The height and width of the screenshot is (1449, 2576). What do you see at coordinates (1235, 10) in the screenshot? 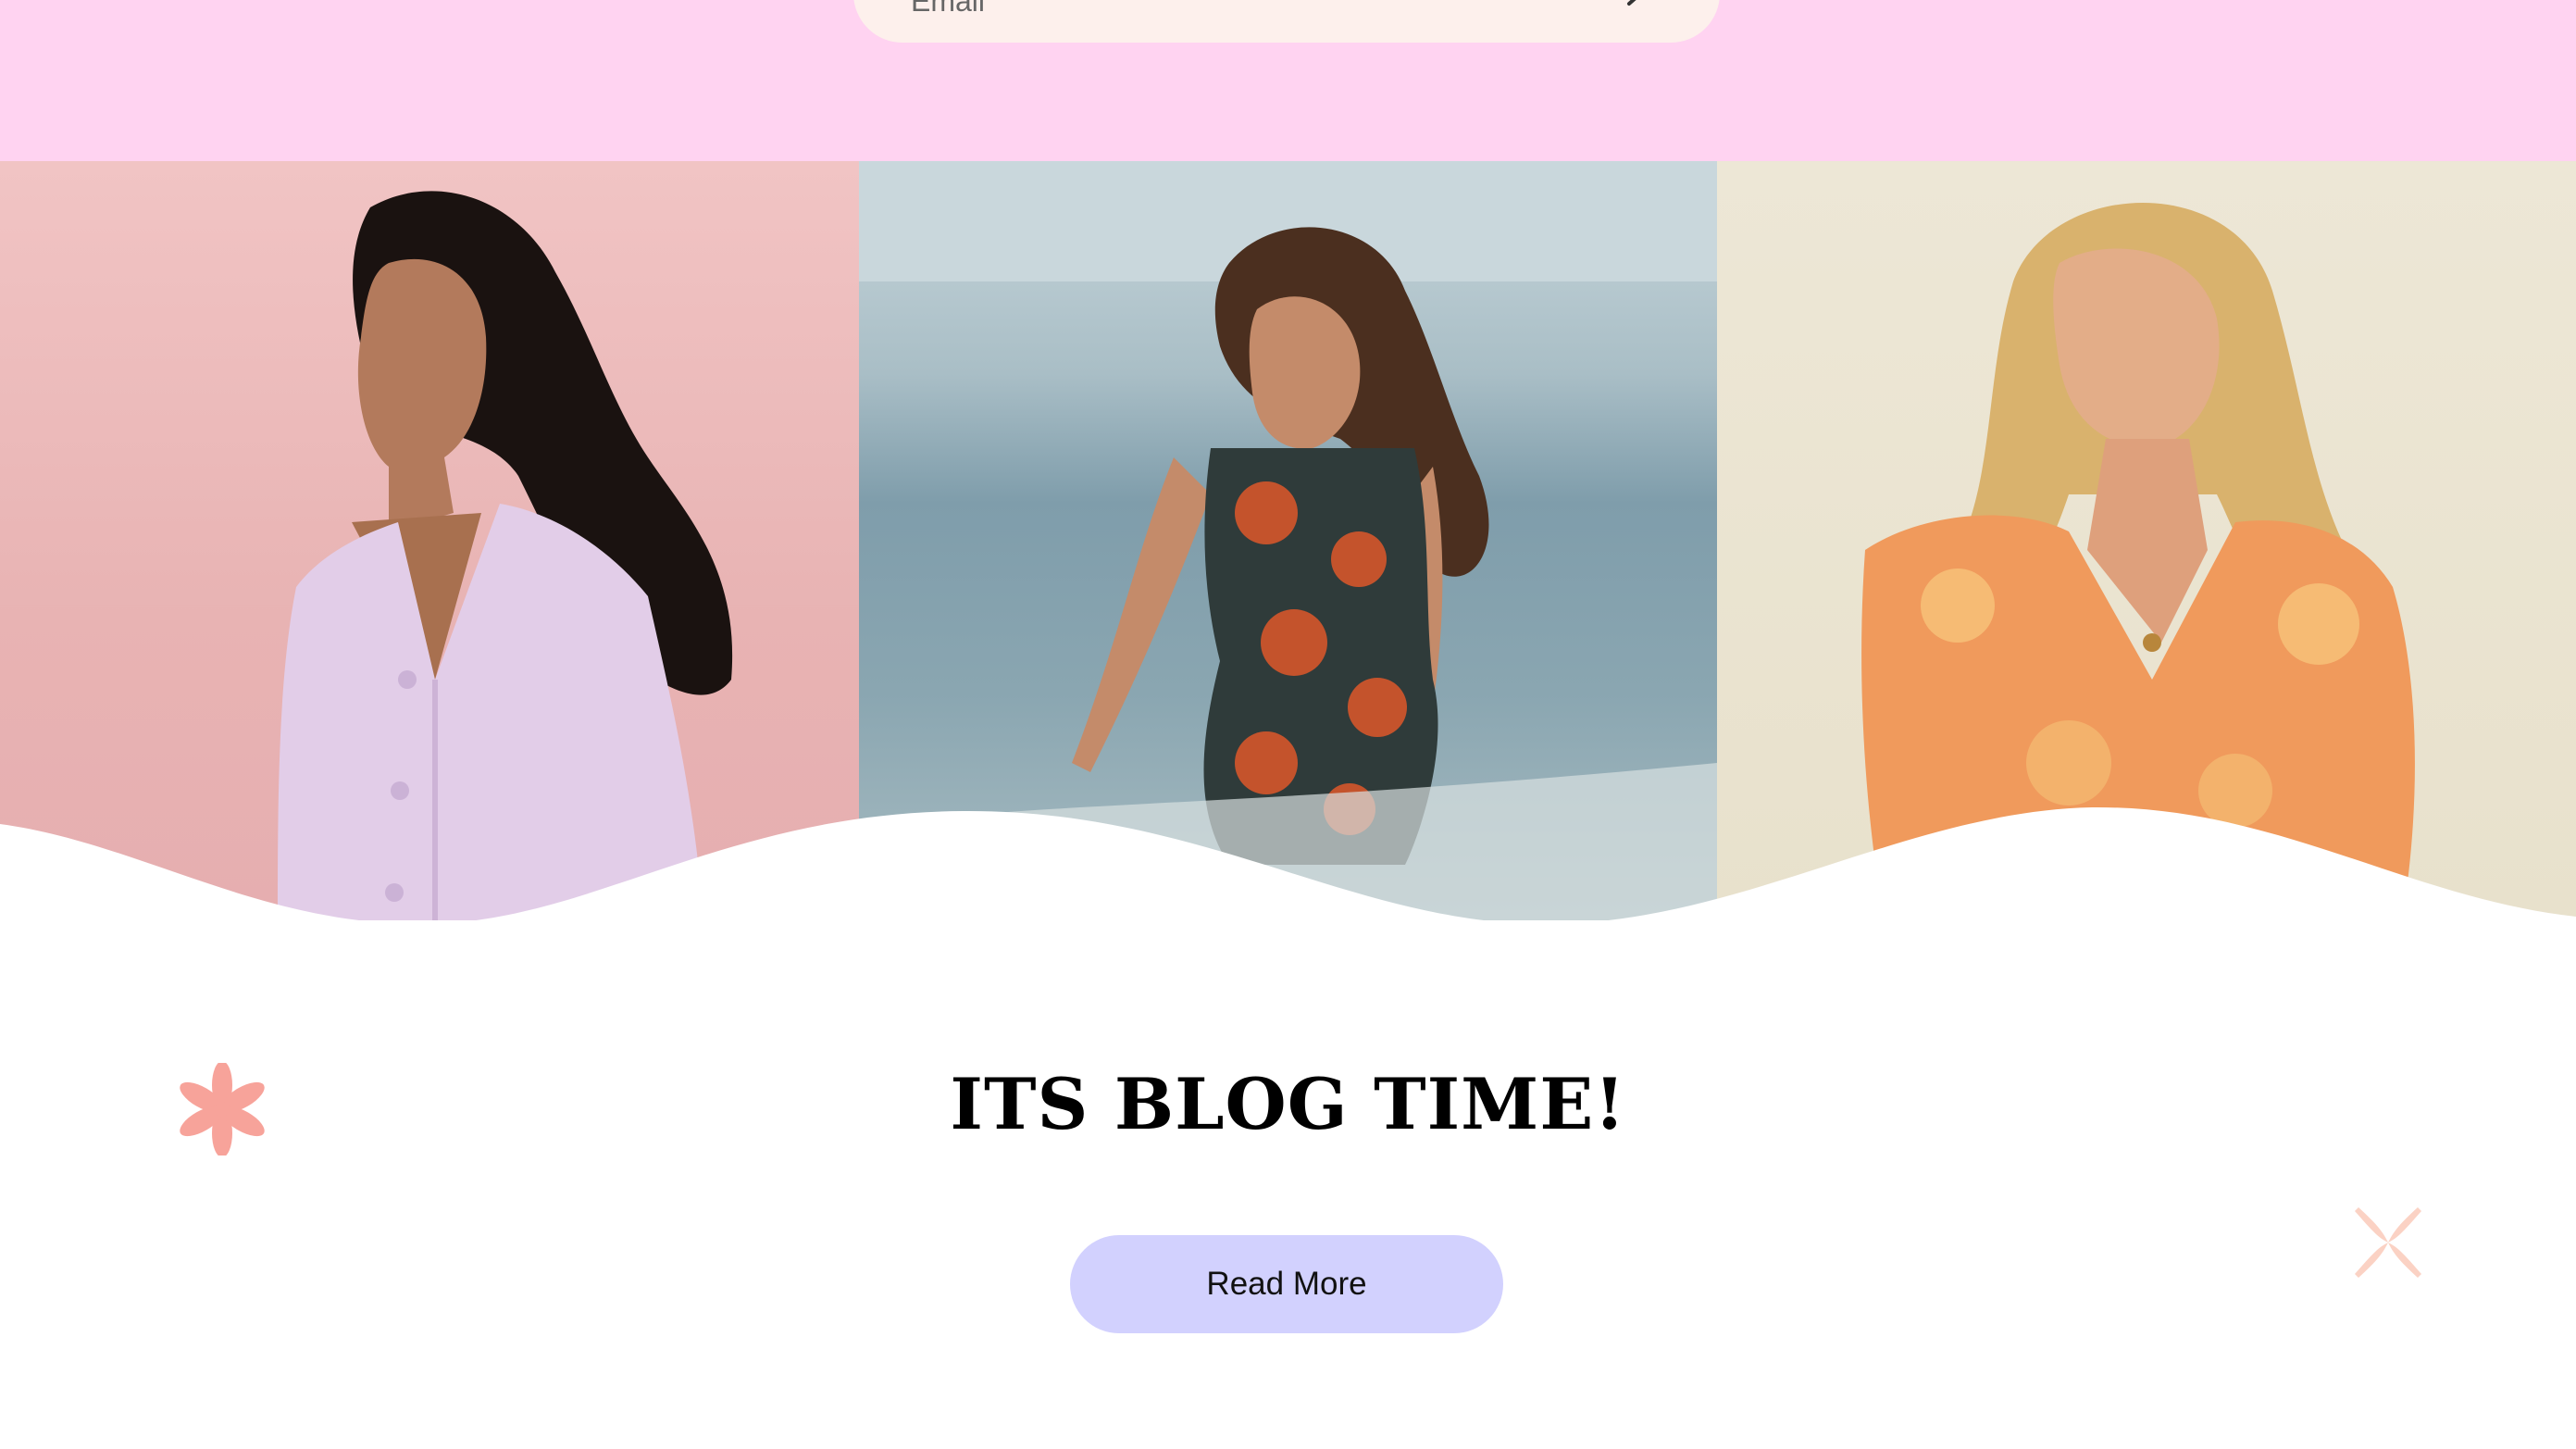
I see `email-input` at bounding box center [1235, 10].